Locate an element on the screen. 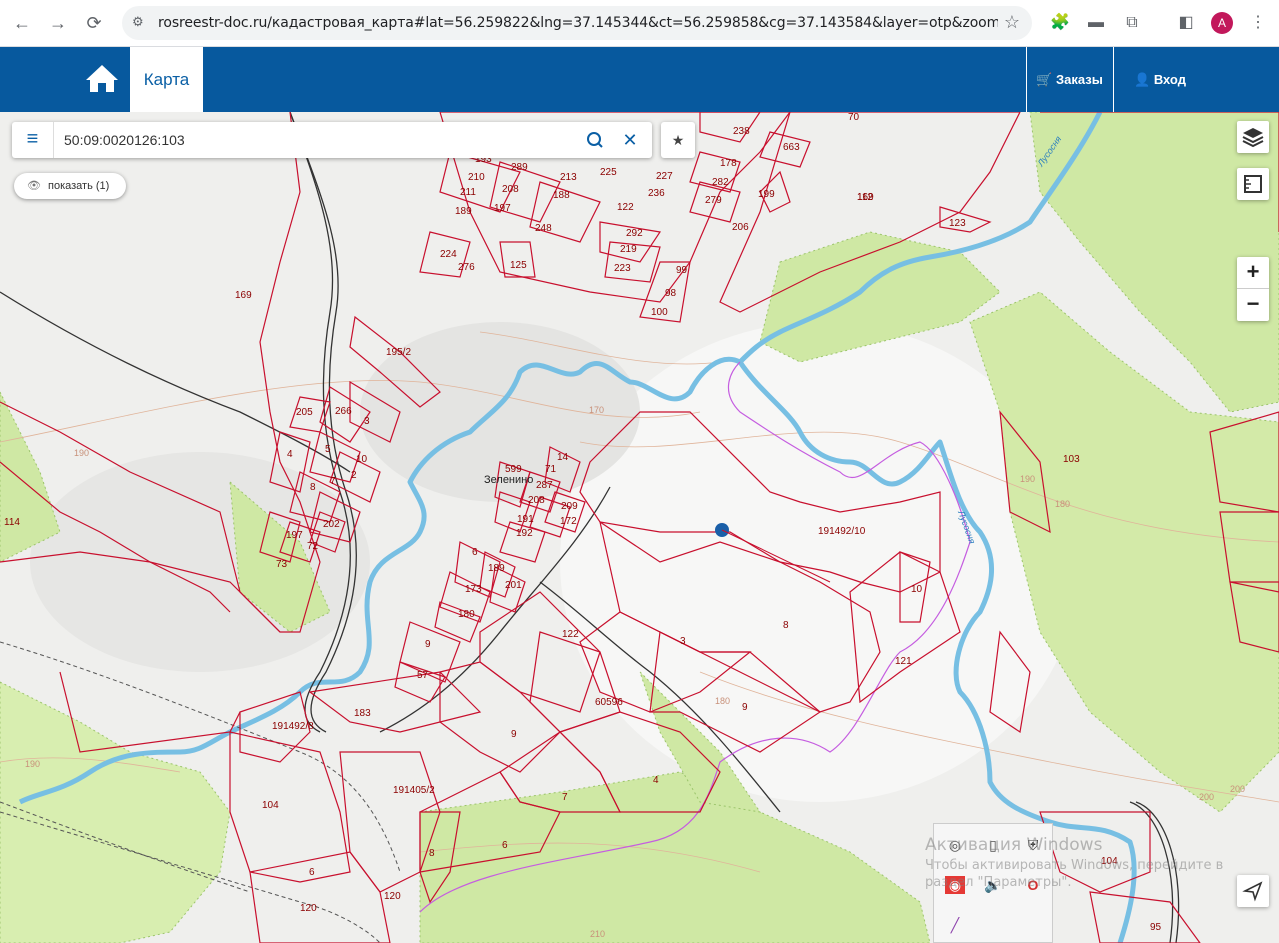  plot-number-label: 4 is located at coordinates (290, 454).